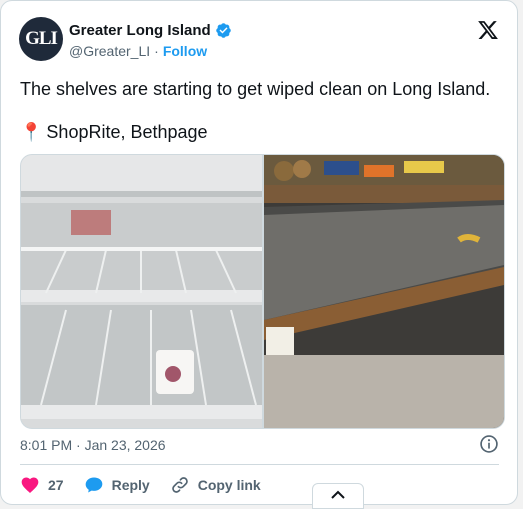 Image resolution: width=523 pixels, height=509 pixels. What do you see at coordinates (229, 485) in the screenshot?
I see `copy-link-label: Copy link` at bounding box center [229, 485].